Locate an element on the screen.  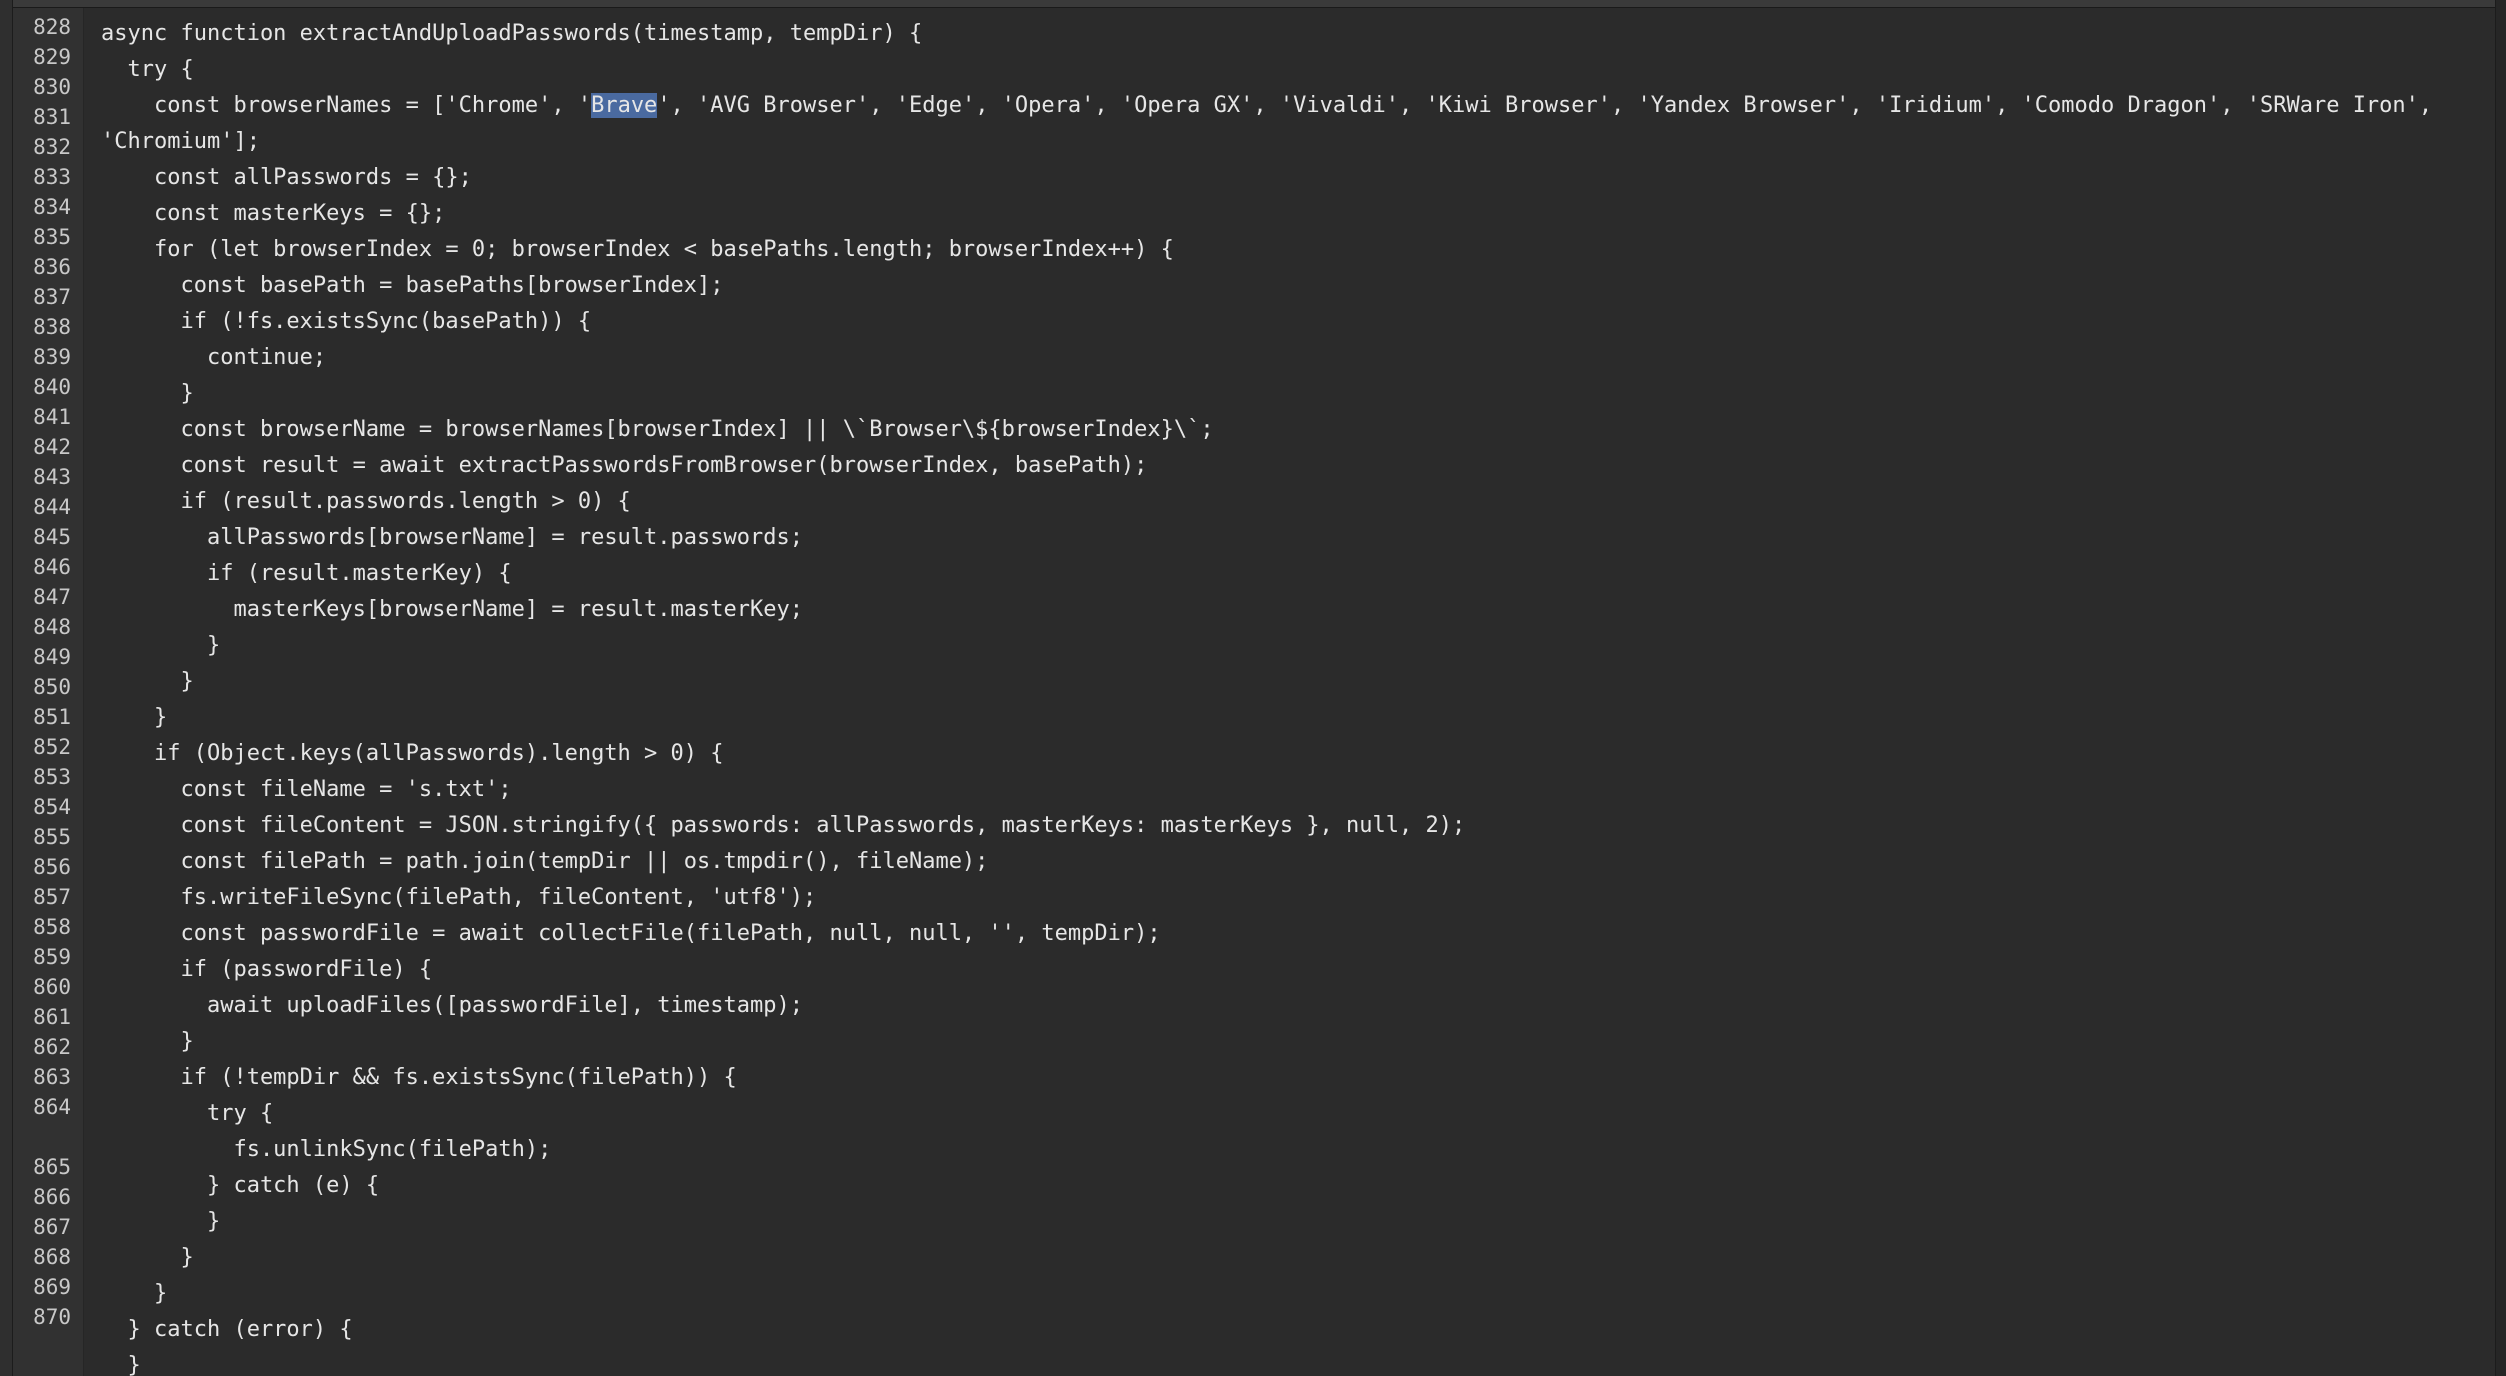
line-number: 868 is located at coordinates (52, 1257).